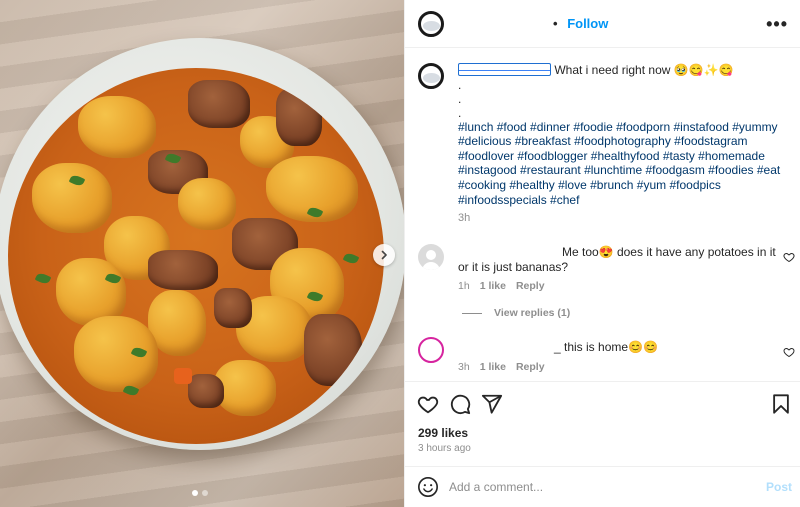 The width and height of the screenshot is (800, 507). I want to click on caption-author-avatar, so click(431, 76).